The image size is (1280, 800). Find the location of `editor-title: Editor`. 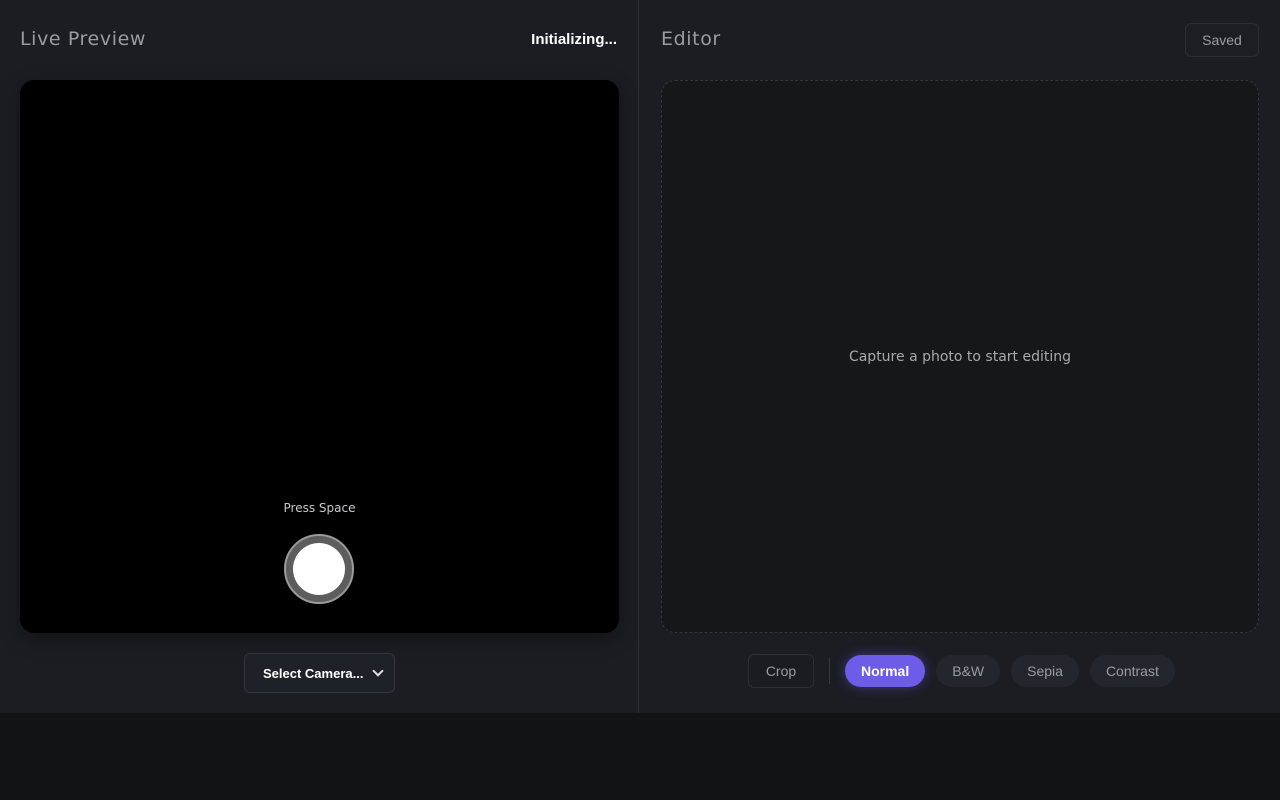

editor-title: Editor is located at coordinates (691, 39).